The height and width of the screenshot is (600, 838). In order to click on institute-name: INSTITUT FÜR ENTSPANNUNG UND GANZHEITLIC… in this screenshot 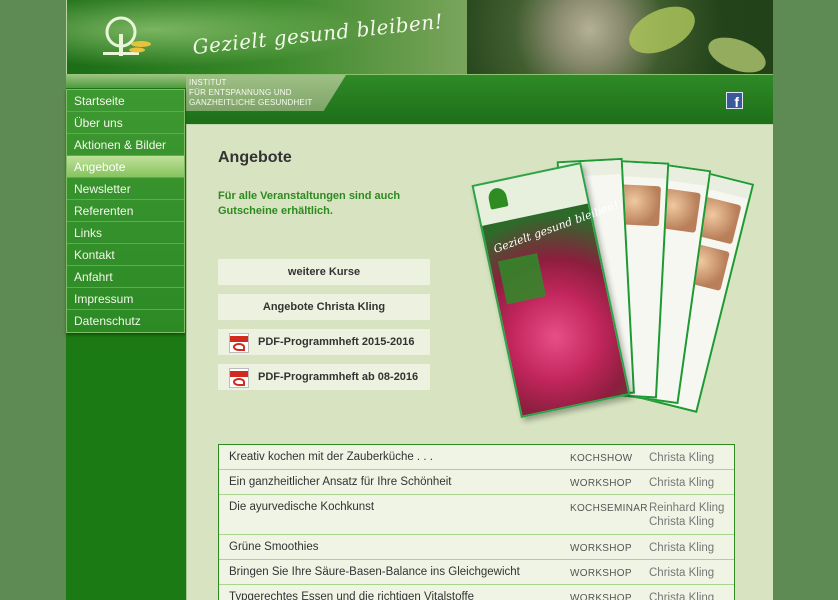, I will do `click(250, 93)`.